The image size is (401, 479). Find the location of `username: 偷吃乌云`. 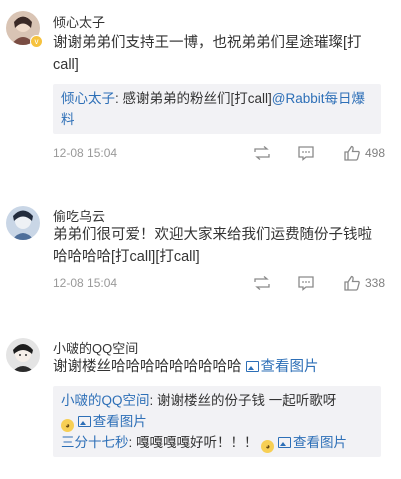

username: 偷吃乌云 is located at coordinates (79, 215).